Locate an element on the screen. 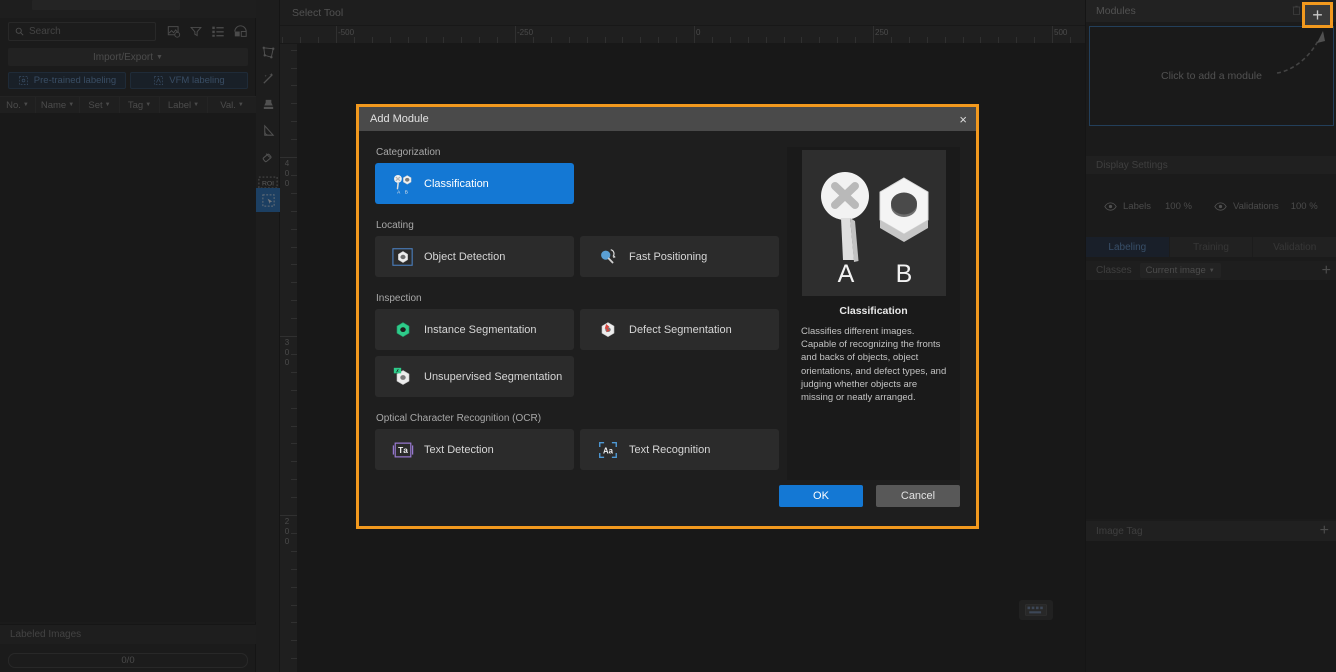 The width and height of the screenshot is (1336, 672). tab-labeling: Labeling is located at coordinates (1128, 247).